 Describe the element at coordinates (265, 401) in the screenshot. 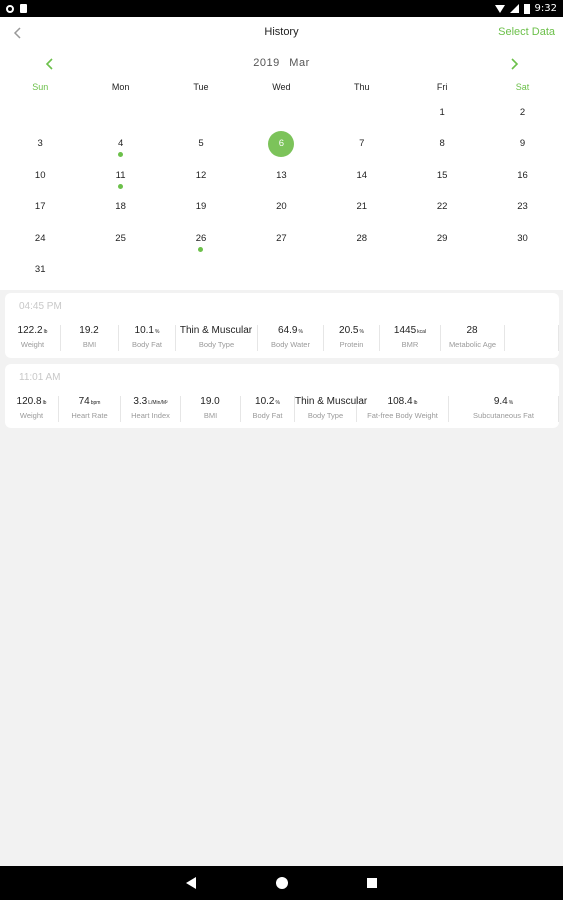

I see `metric-value: 10.2` at that location.